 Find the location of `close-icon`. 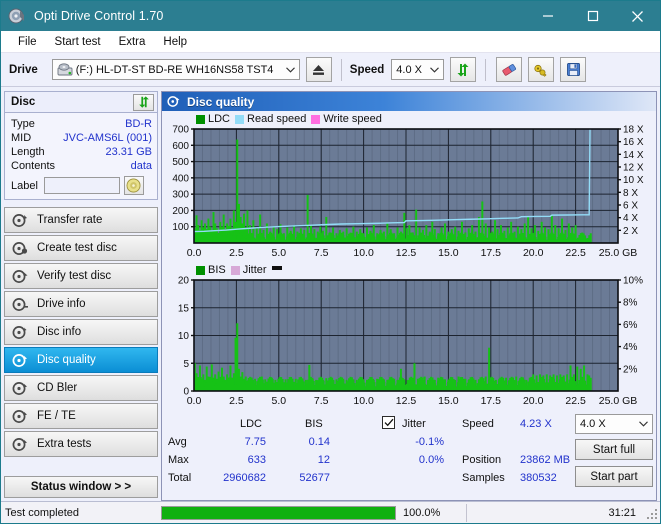

close-icon is located at coordinates (637, 16).